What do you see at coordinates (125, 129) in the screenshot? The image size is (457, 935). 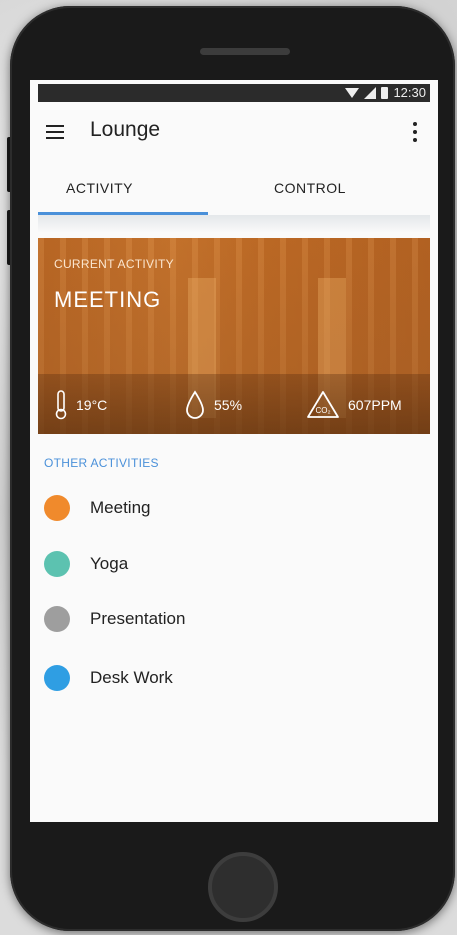 I see `page-title: Lounge` at bounding box center [125, 129].